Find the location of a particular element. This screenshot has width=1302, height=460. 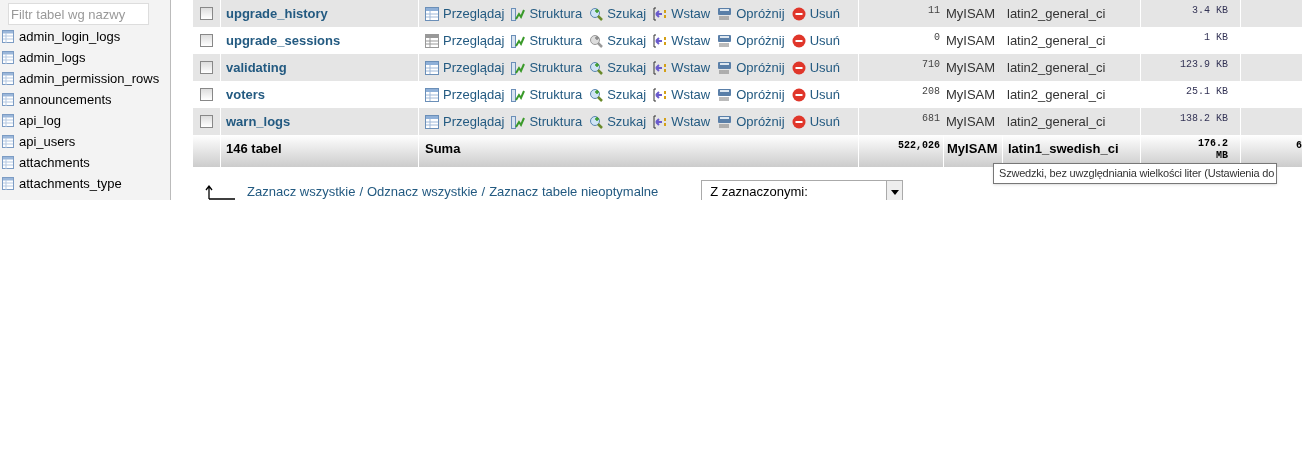

table-link: api_log is located at coordinates (40, 120).